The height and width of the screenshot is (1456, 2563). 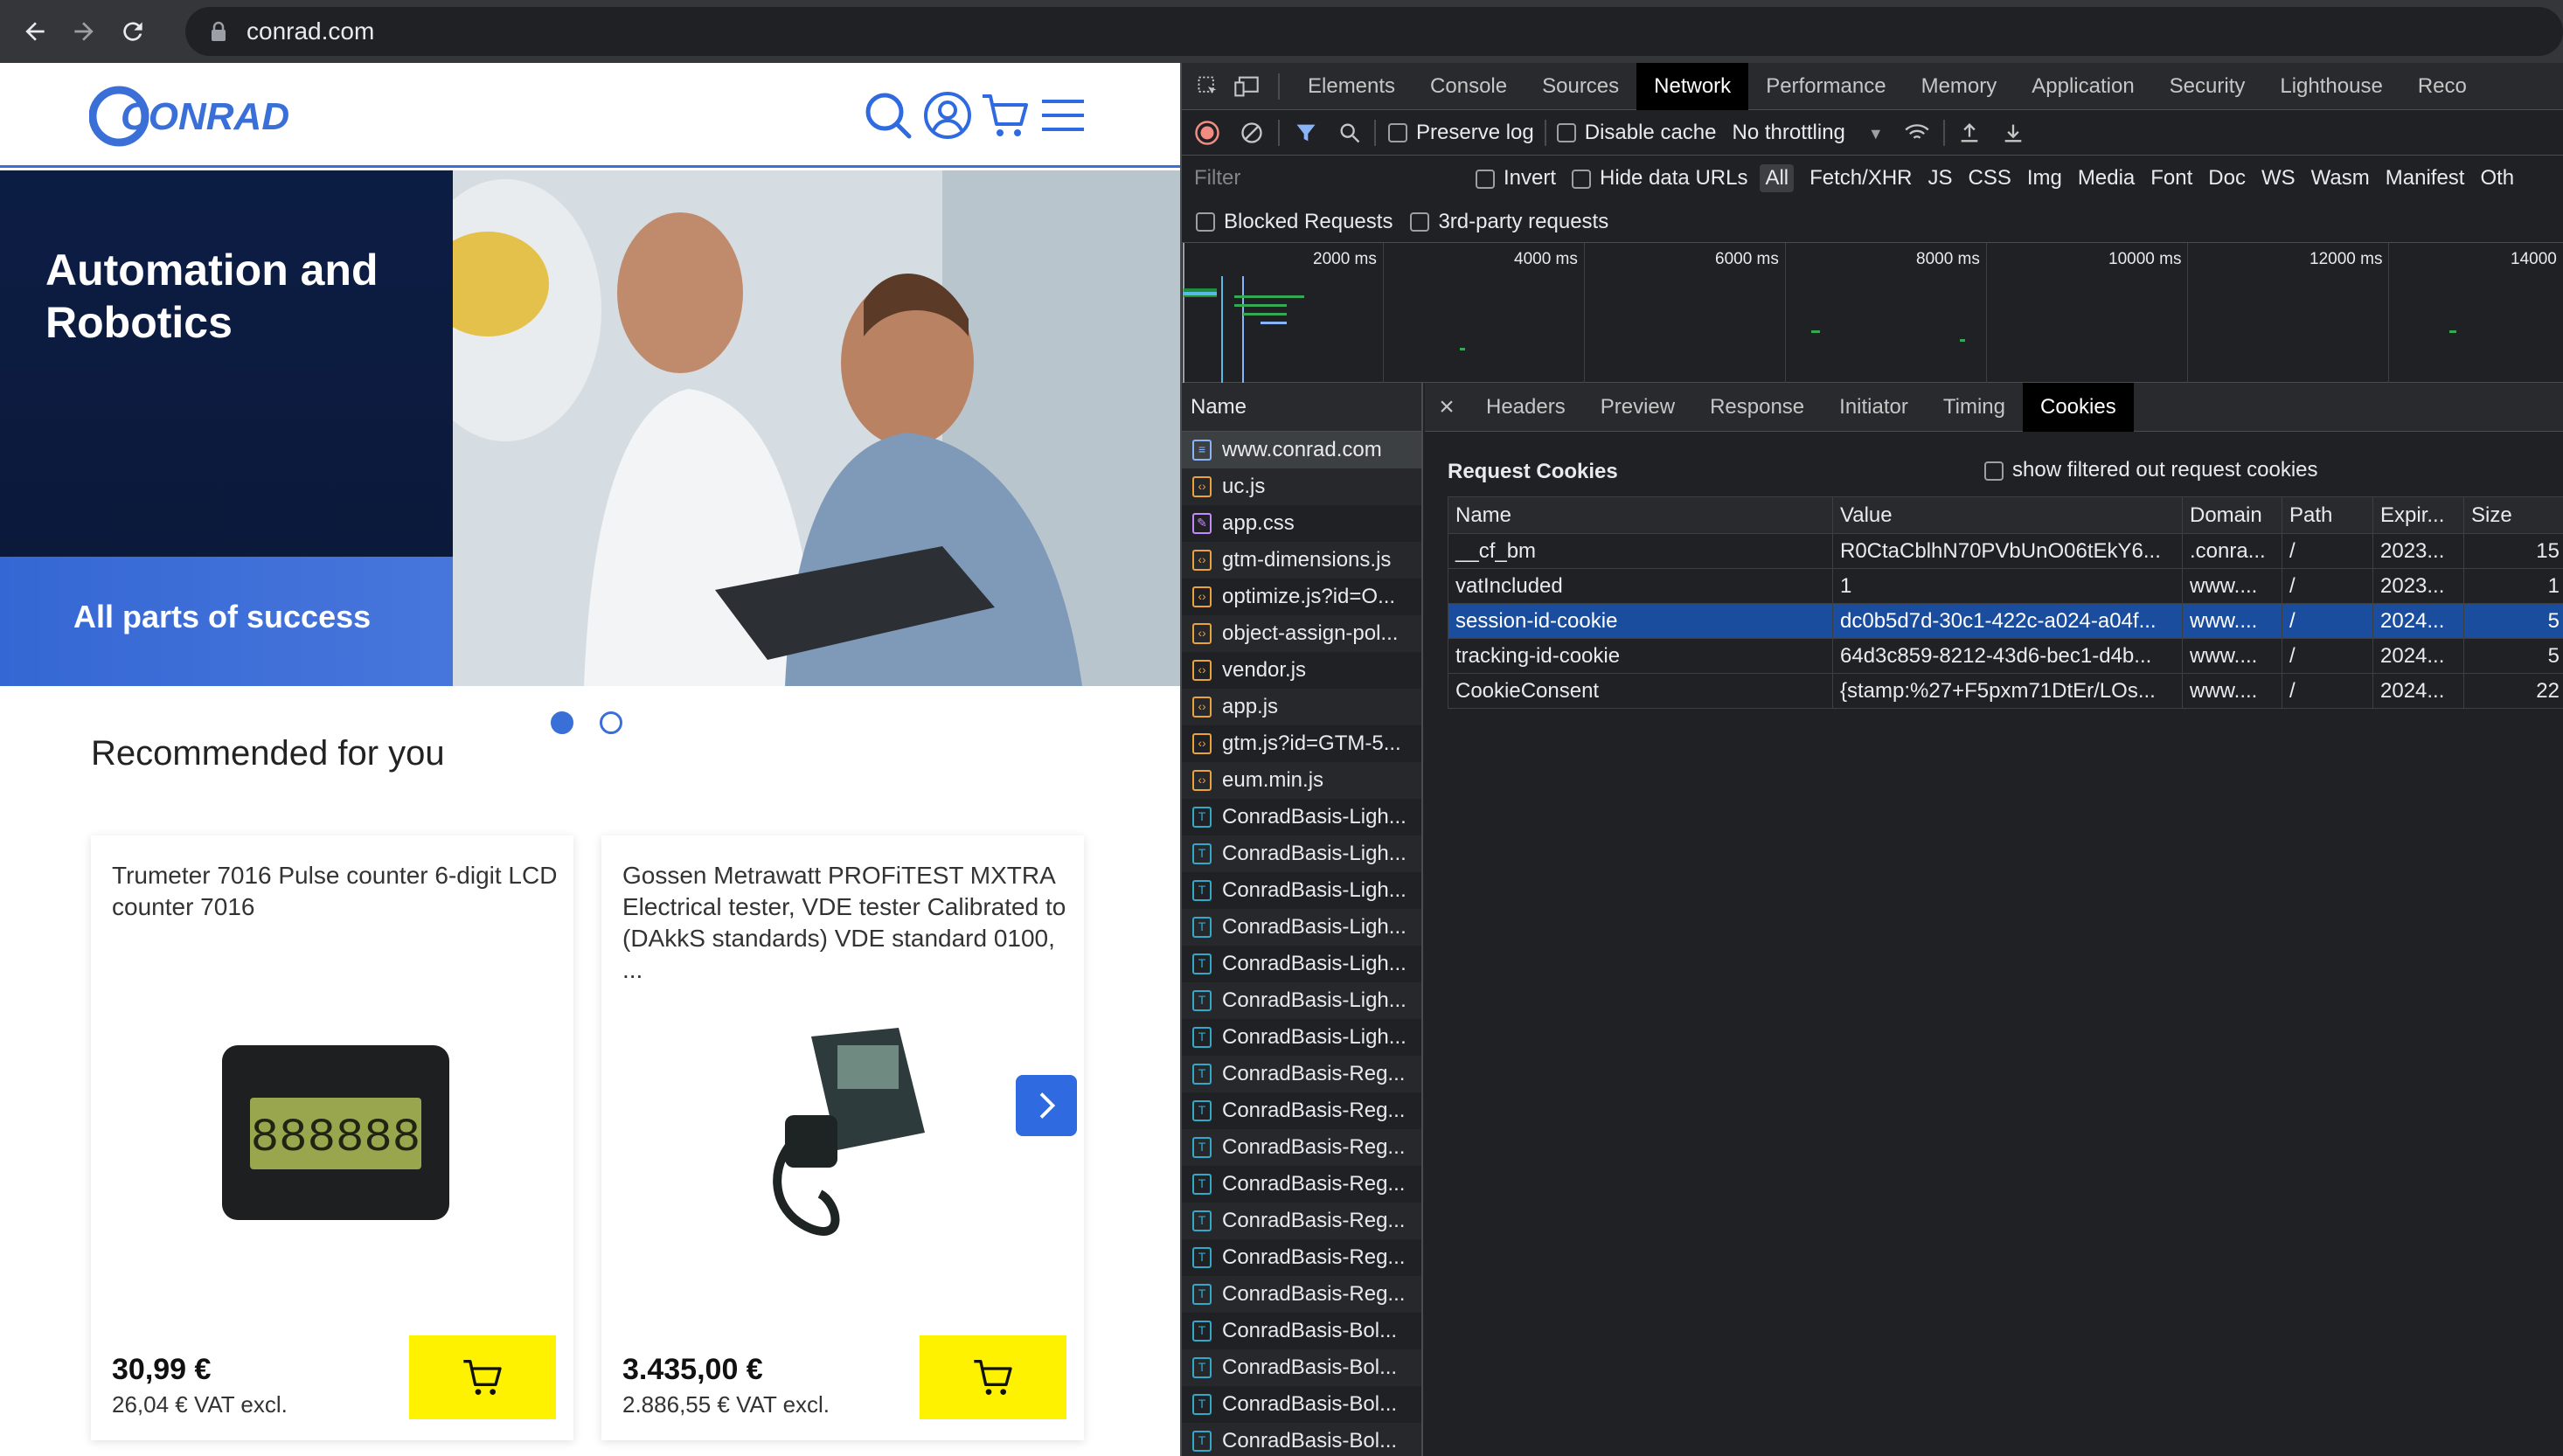 I want to click on tab-elements: Elements, so click(x=1351, y=86).